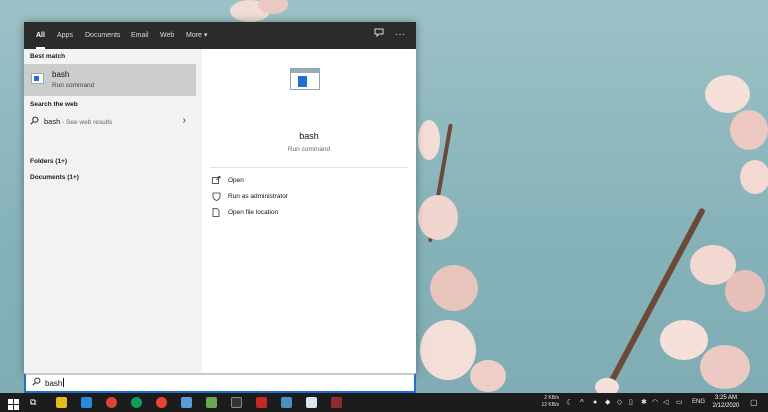  I want to click on folders-header: Folders (1+), so click(48, 161).